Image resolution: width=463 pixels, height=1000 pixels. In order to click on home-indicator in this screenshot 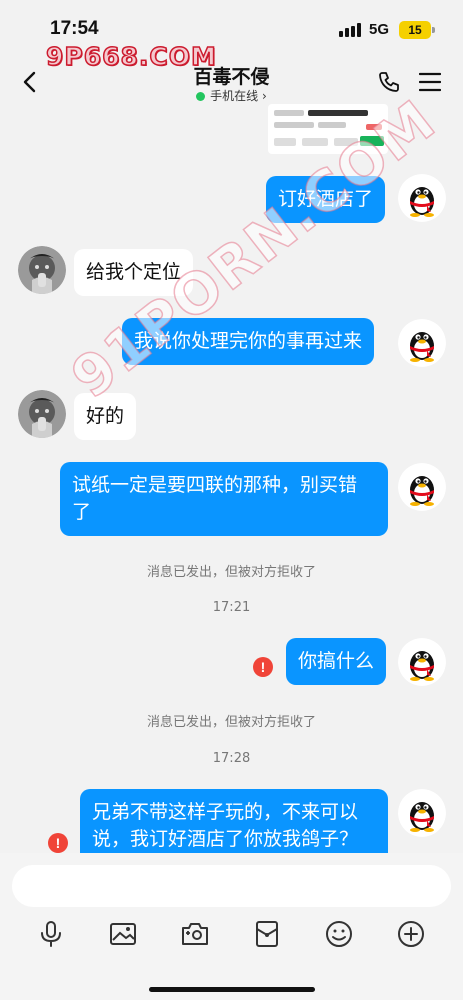, I will do `click(232, 989)`.